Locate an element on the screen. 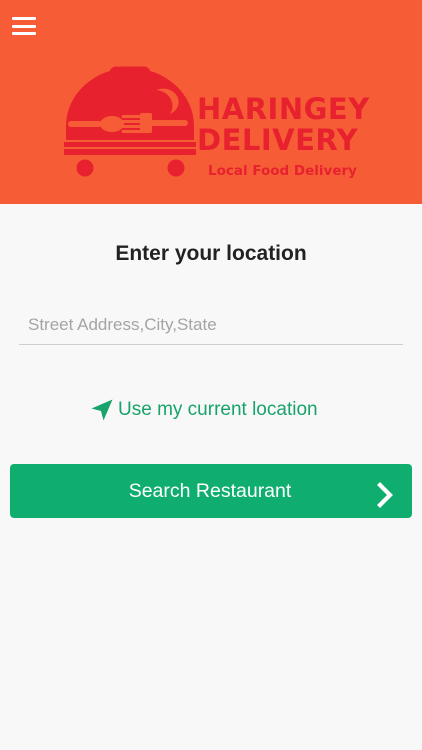 The image size is (422, 750). brand-logo: HARINGEY DELIVERY Local Food Delivery is located at coordinates (214, 124).